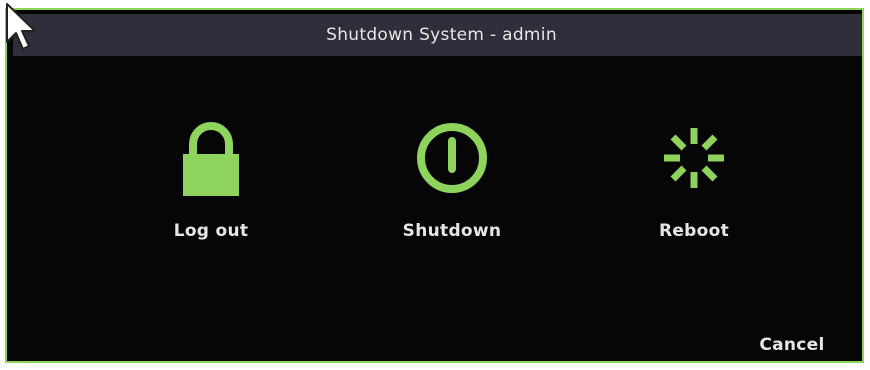 The height and width of the screenshot is (370, 870). I want to click on lock-icon, so click(211, 159).